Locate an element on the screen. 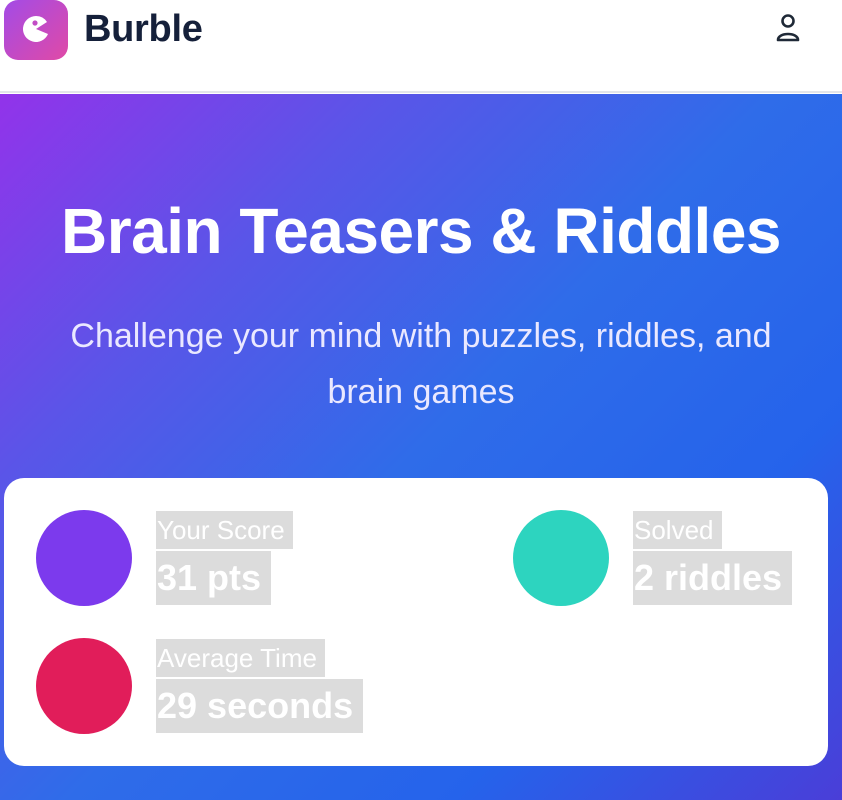 Image resolution: width=842 pixels, height=800 pixels. stat-solved-value: 2 riddles is located at coordinates (713, 578).